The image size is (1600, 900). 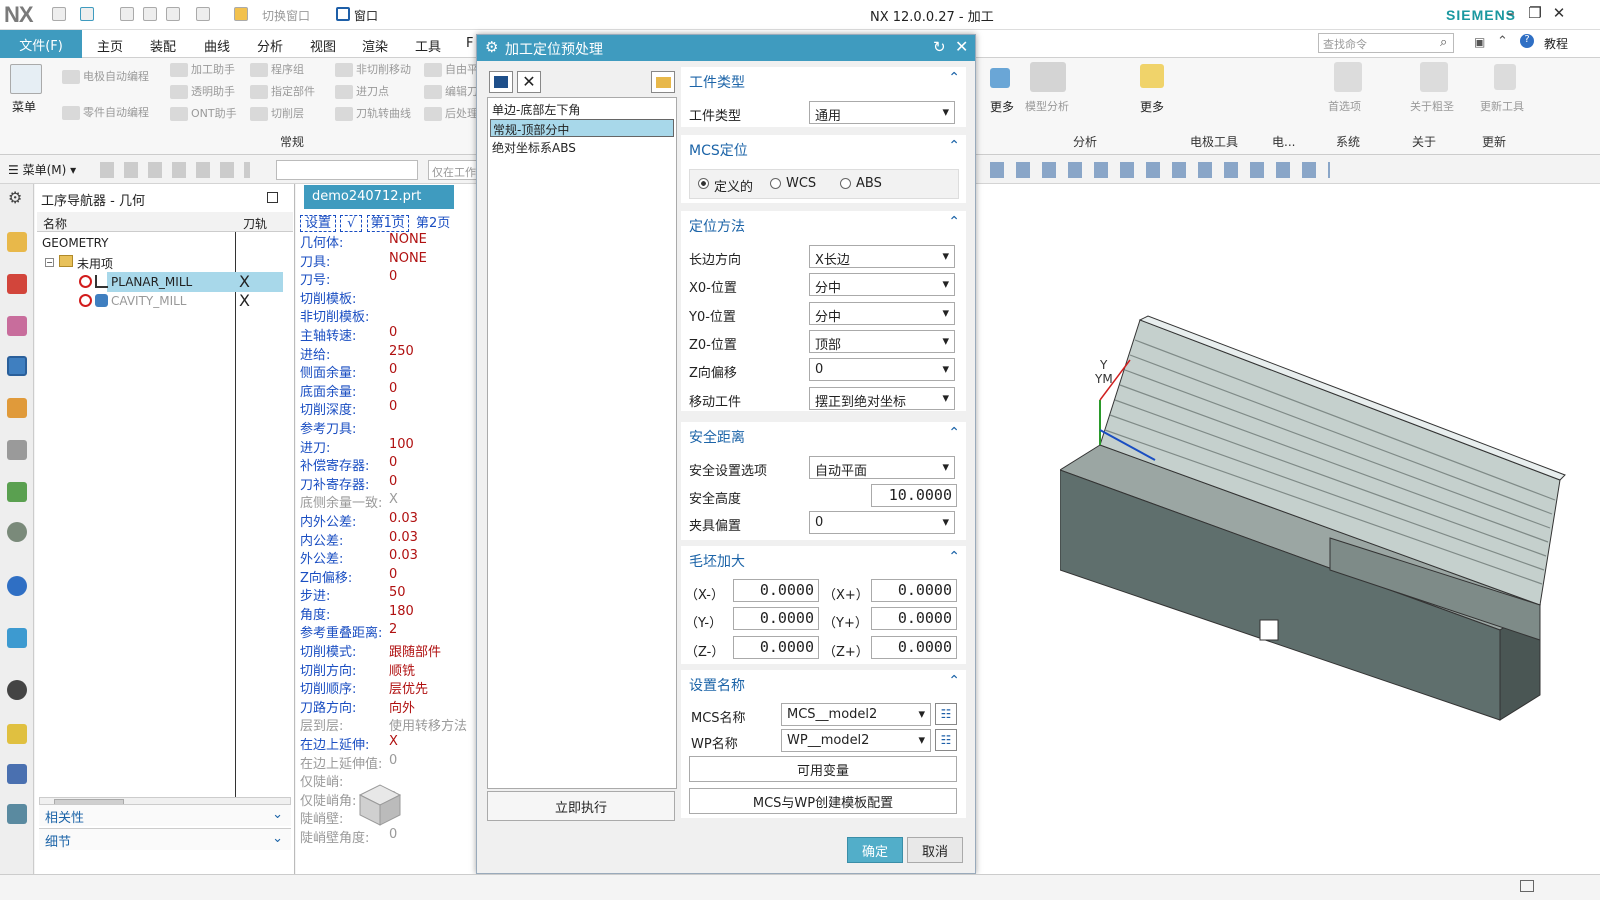 What do you see at coordinates (1348, 77) in the screenshot?
I see `preferences-icon` at bounding box center [1348, 77].